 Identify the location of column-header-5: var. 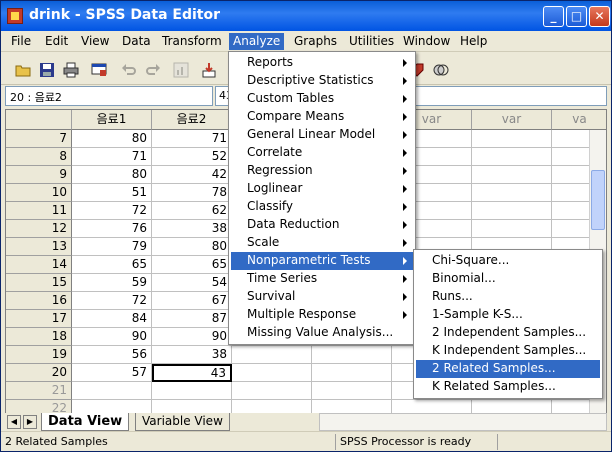
(512, 120).